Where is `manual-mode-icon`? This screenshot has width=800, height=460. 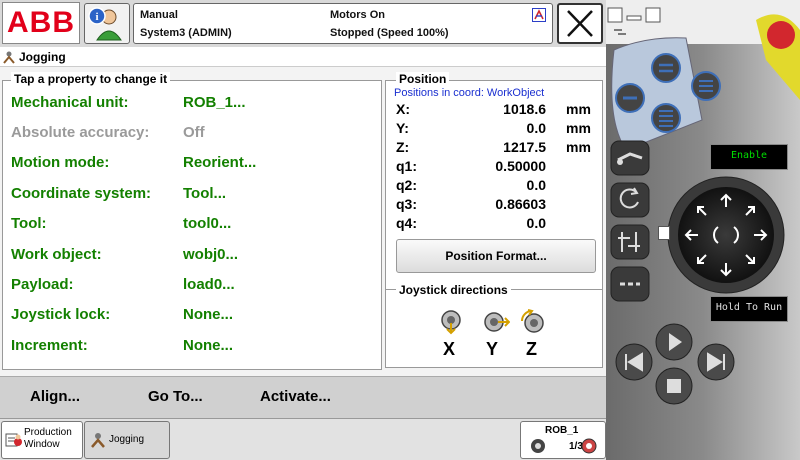 manual-mode-icon is located at coordinates (539, 15).